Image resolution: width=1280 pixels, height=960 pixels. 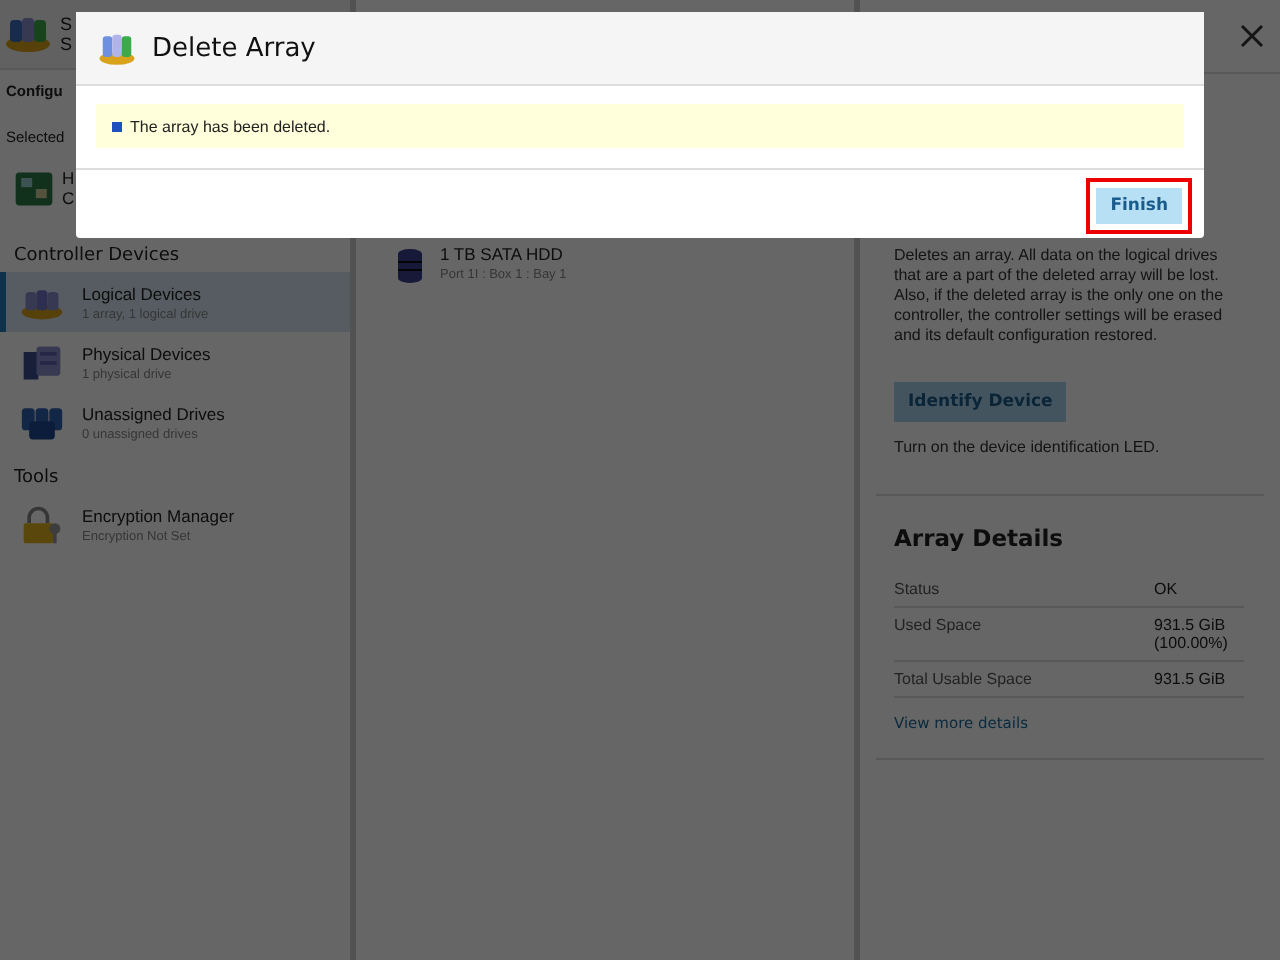 I want to click on detail-label: Status, so click(x=918, y=589).